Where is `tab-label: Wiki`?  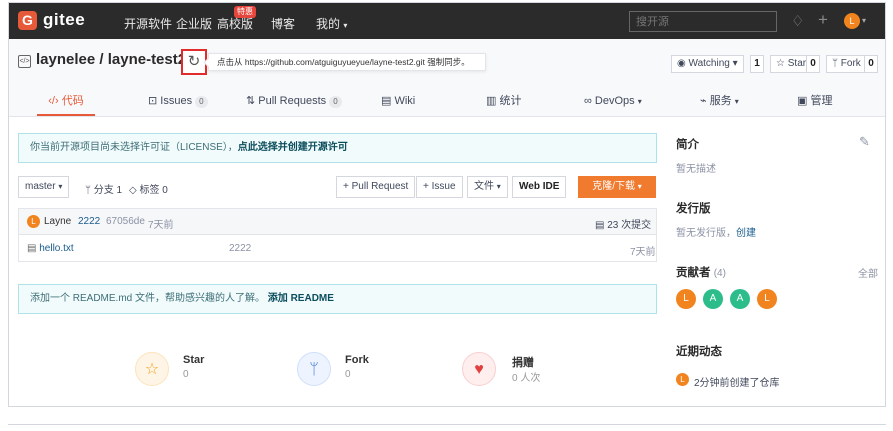 tab-label: Wiki is located at coordinates (405, 101).